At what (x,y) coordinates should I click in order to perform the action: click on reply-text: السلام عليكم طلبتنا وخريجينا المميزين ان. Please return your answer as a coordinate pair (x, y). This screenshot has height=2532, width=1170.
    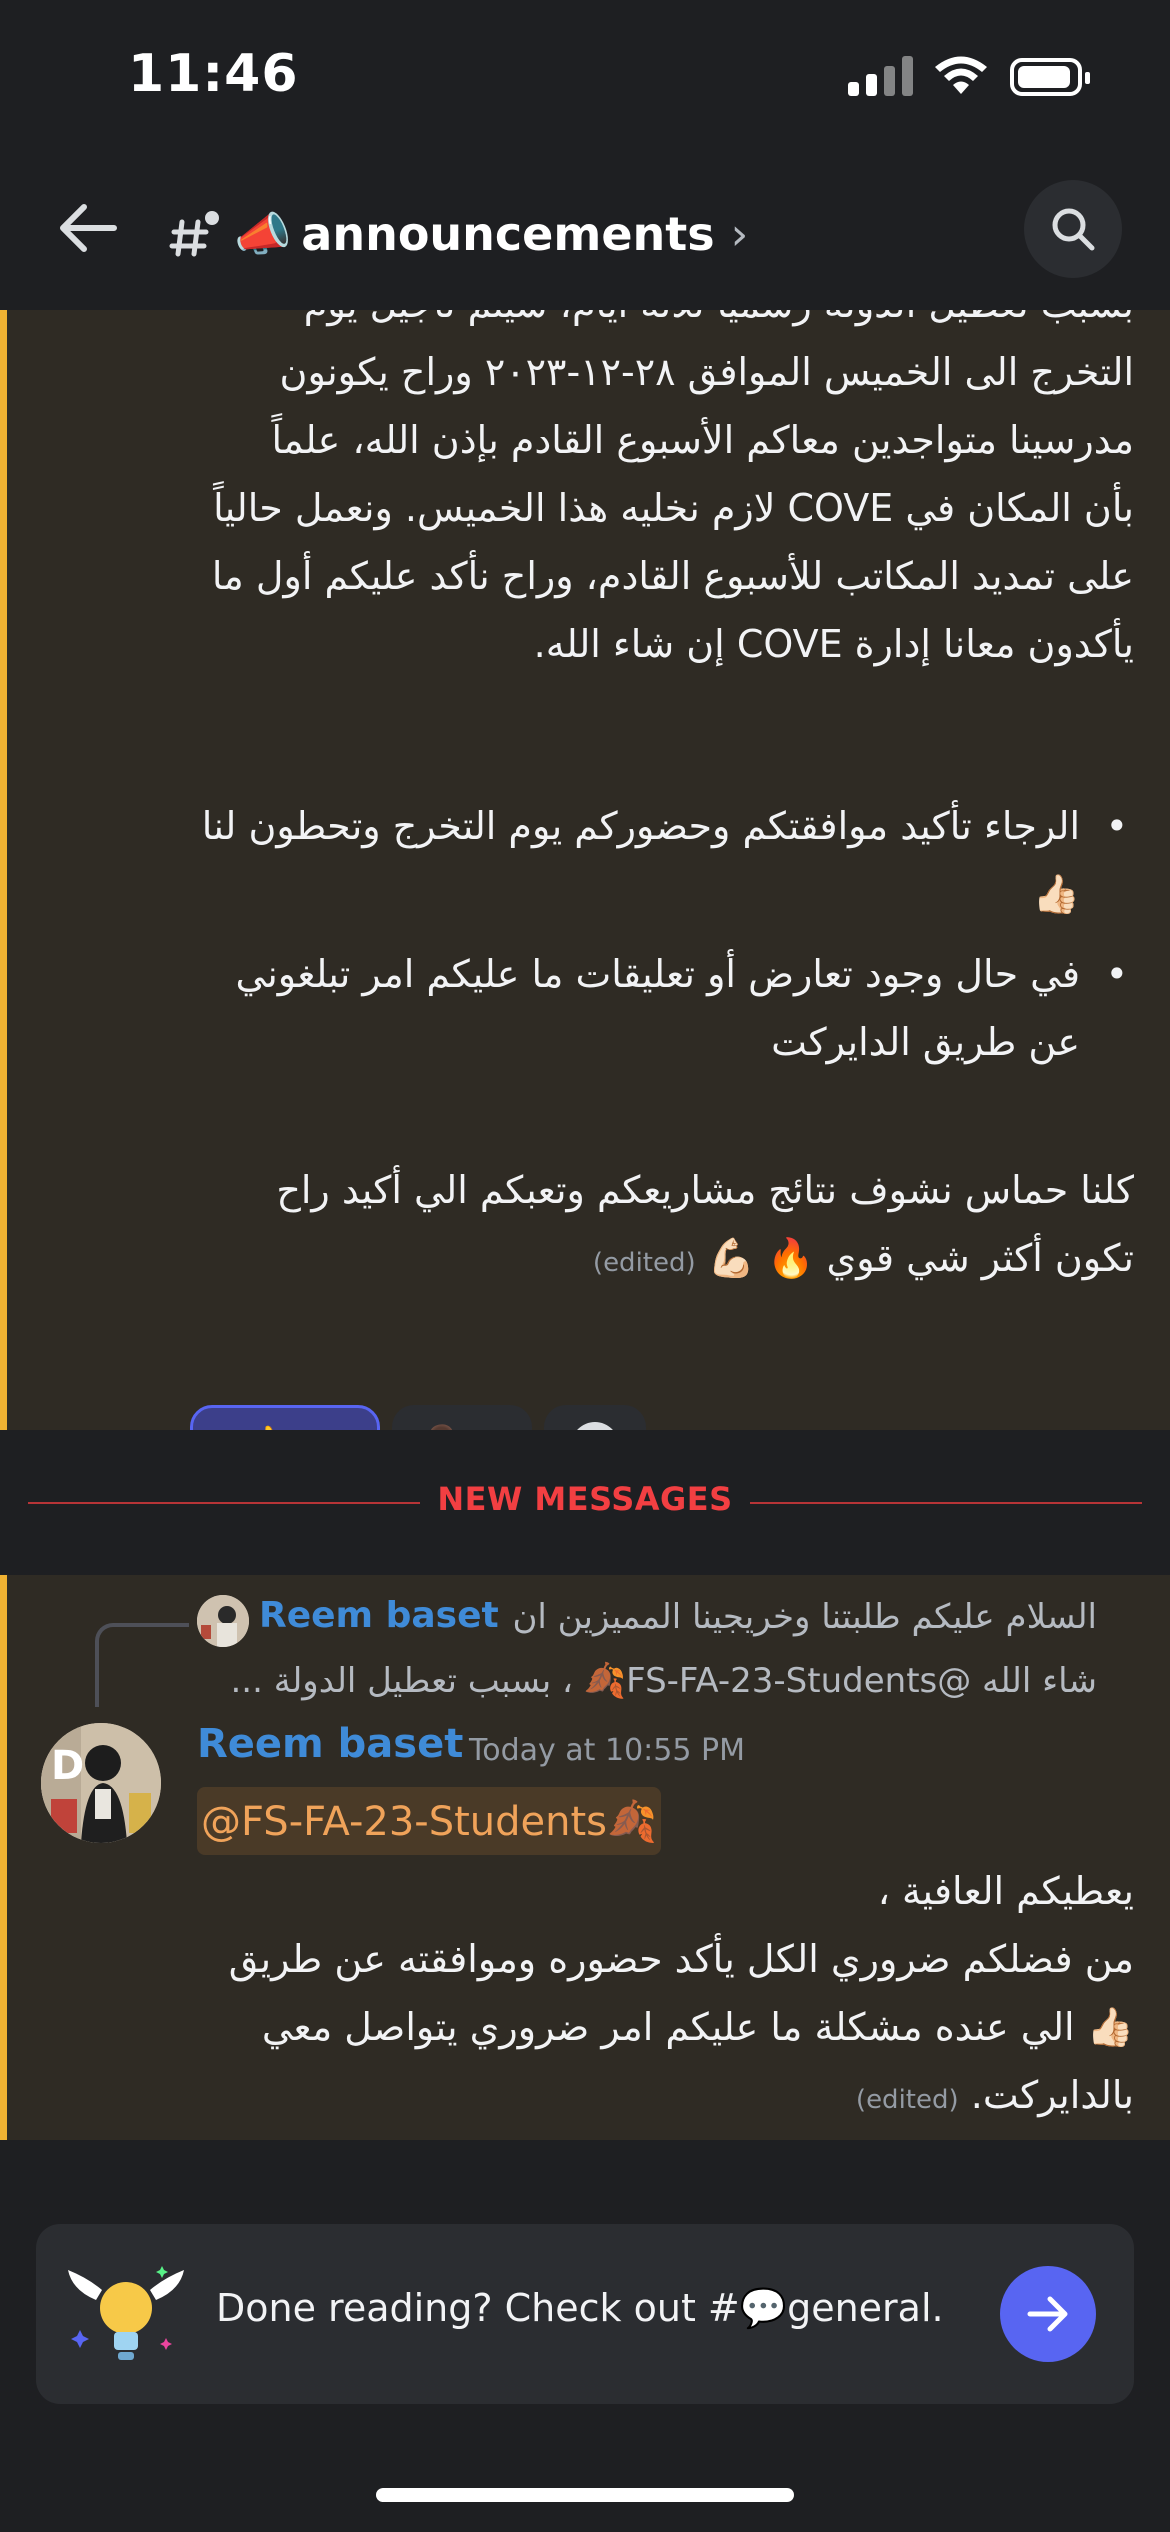
    Looking at the image, I should click on (804, 1617).